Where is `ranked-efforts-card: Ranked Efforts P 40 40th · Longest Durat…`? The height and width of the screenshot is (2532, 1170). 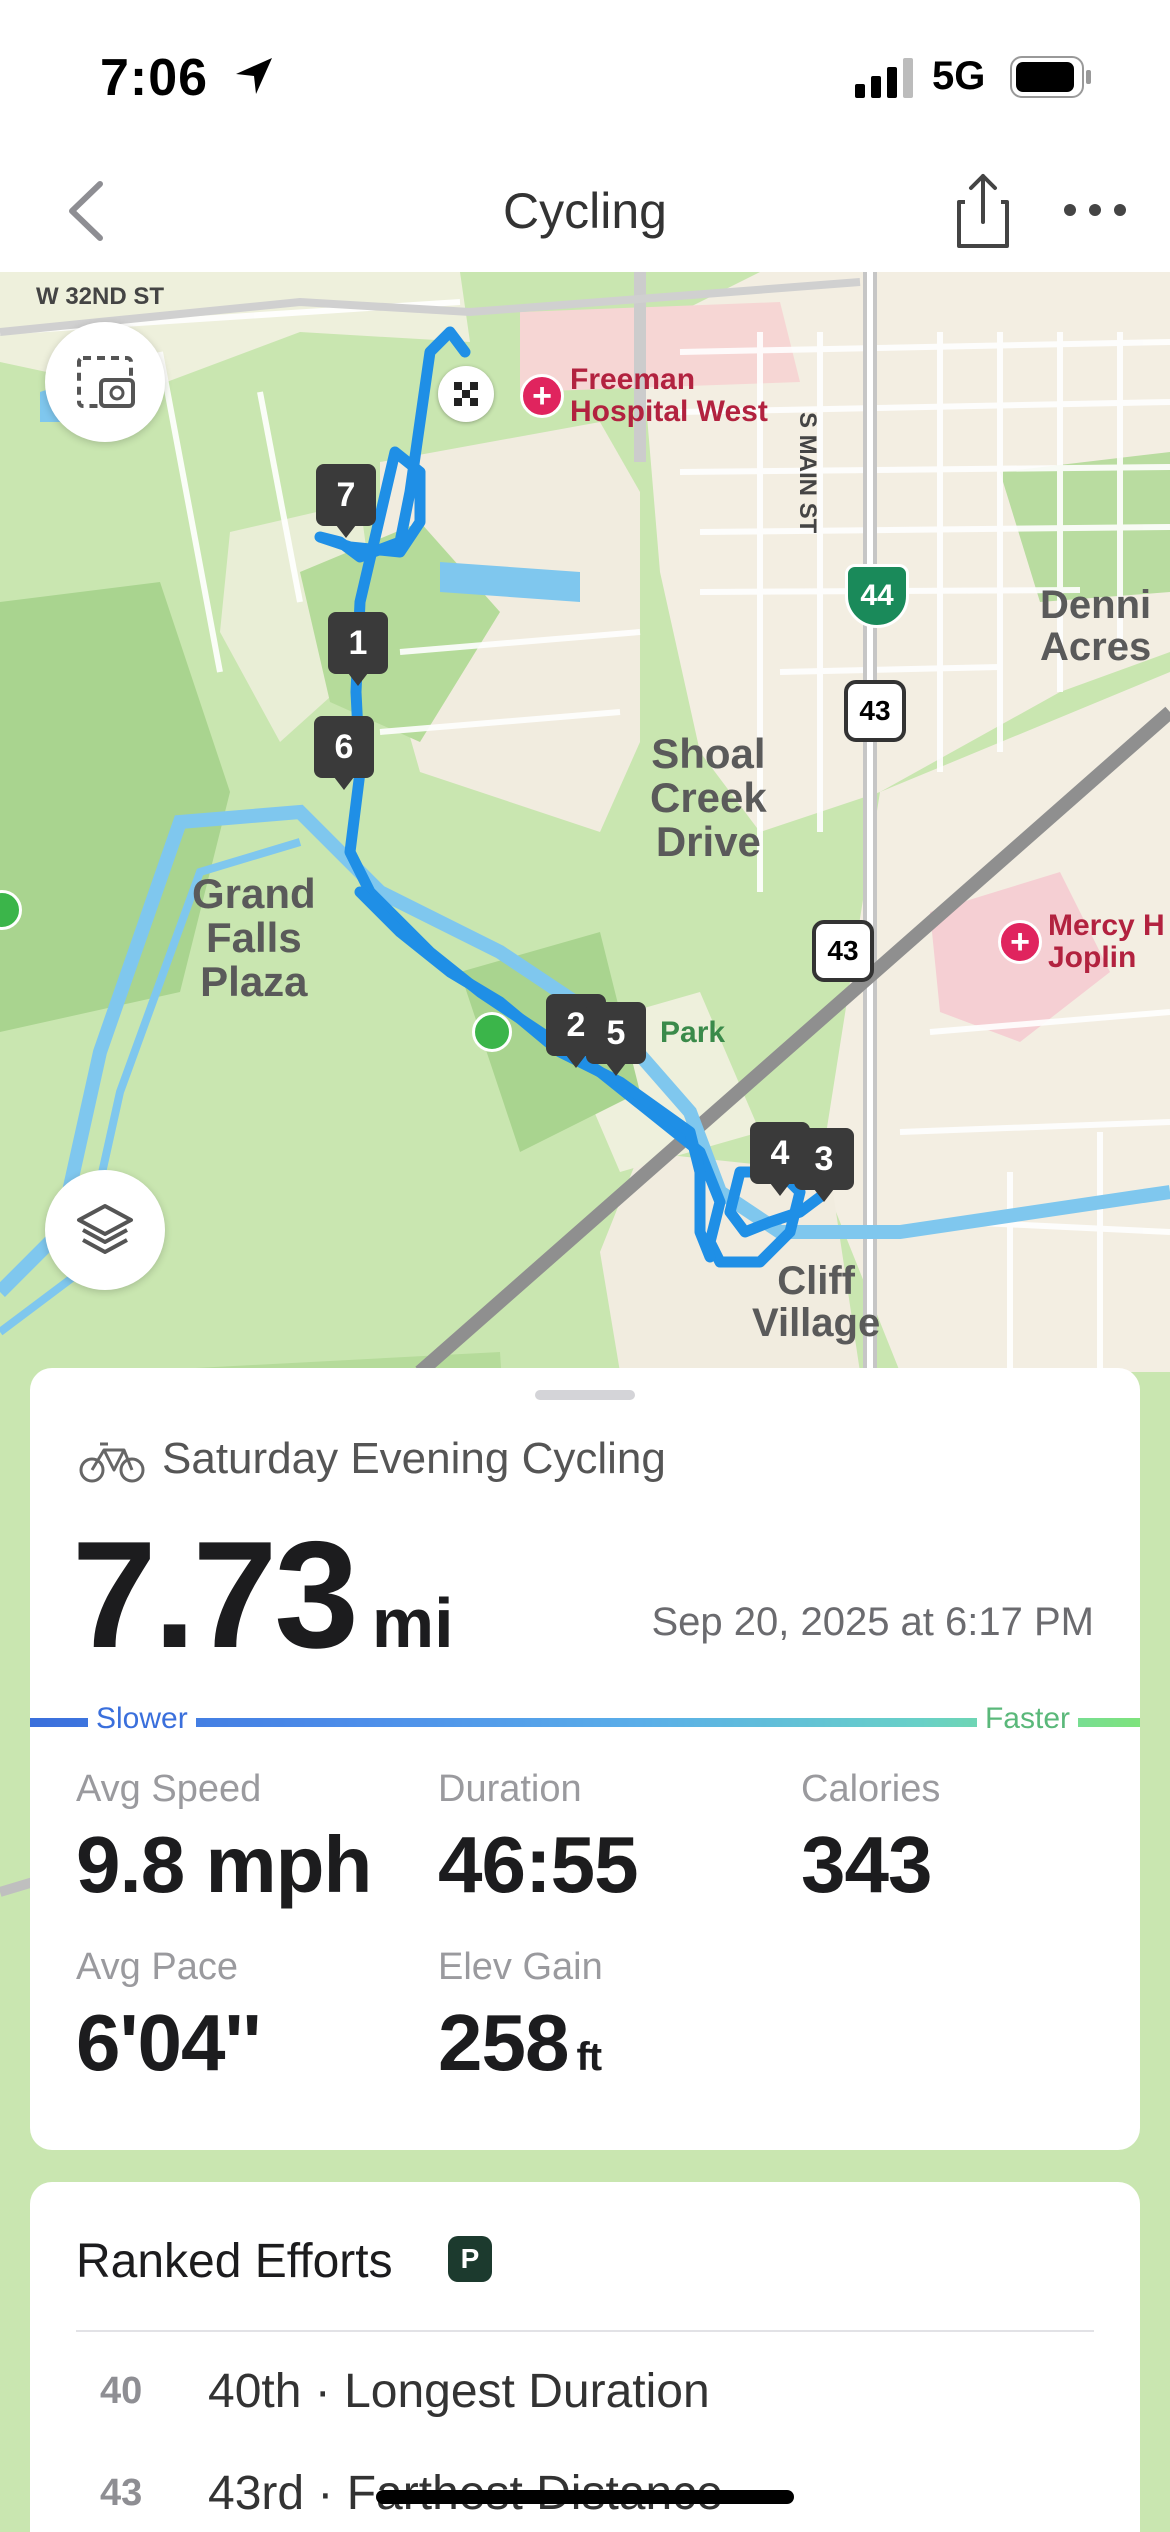 ranked-efforts-card: Ranked Efforts P 40 40th · Longest Durat… is located at coordinates (585, 2357).